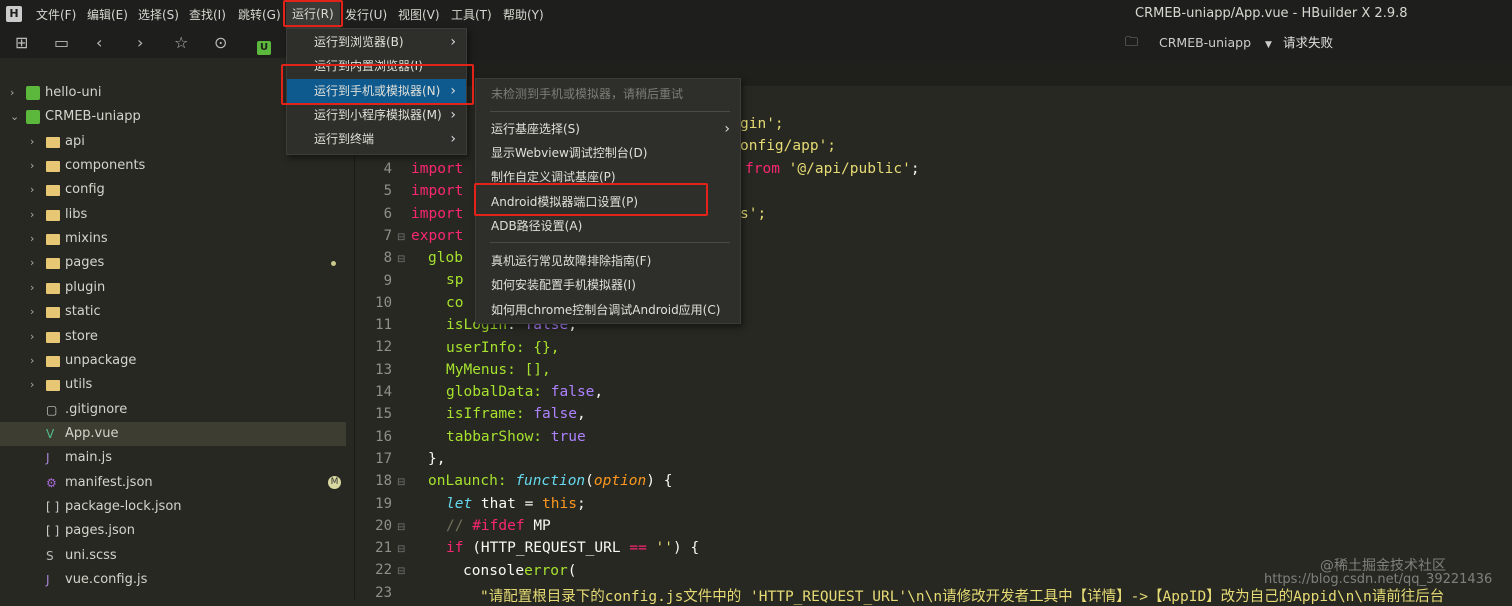 This screenshot has height=606, width=1512. I want to click on folder-item: › pages, so click(173, 263).